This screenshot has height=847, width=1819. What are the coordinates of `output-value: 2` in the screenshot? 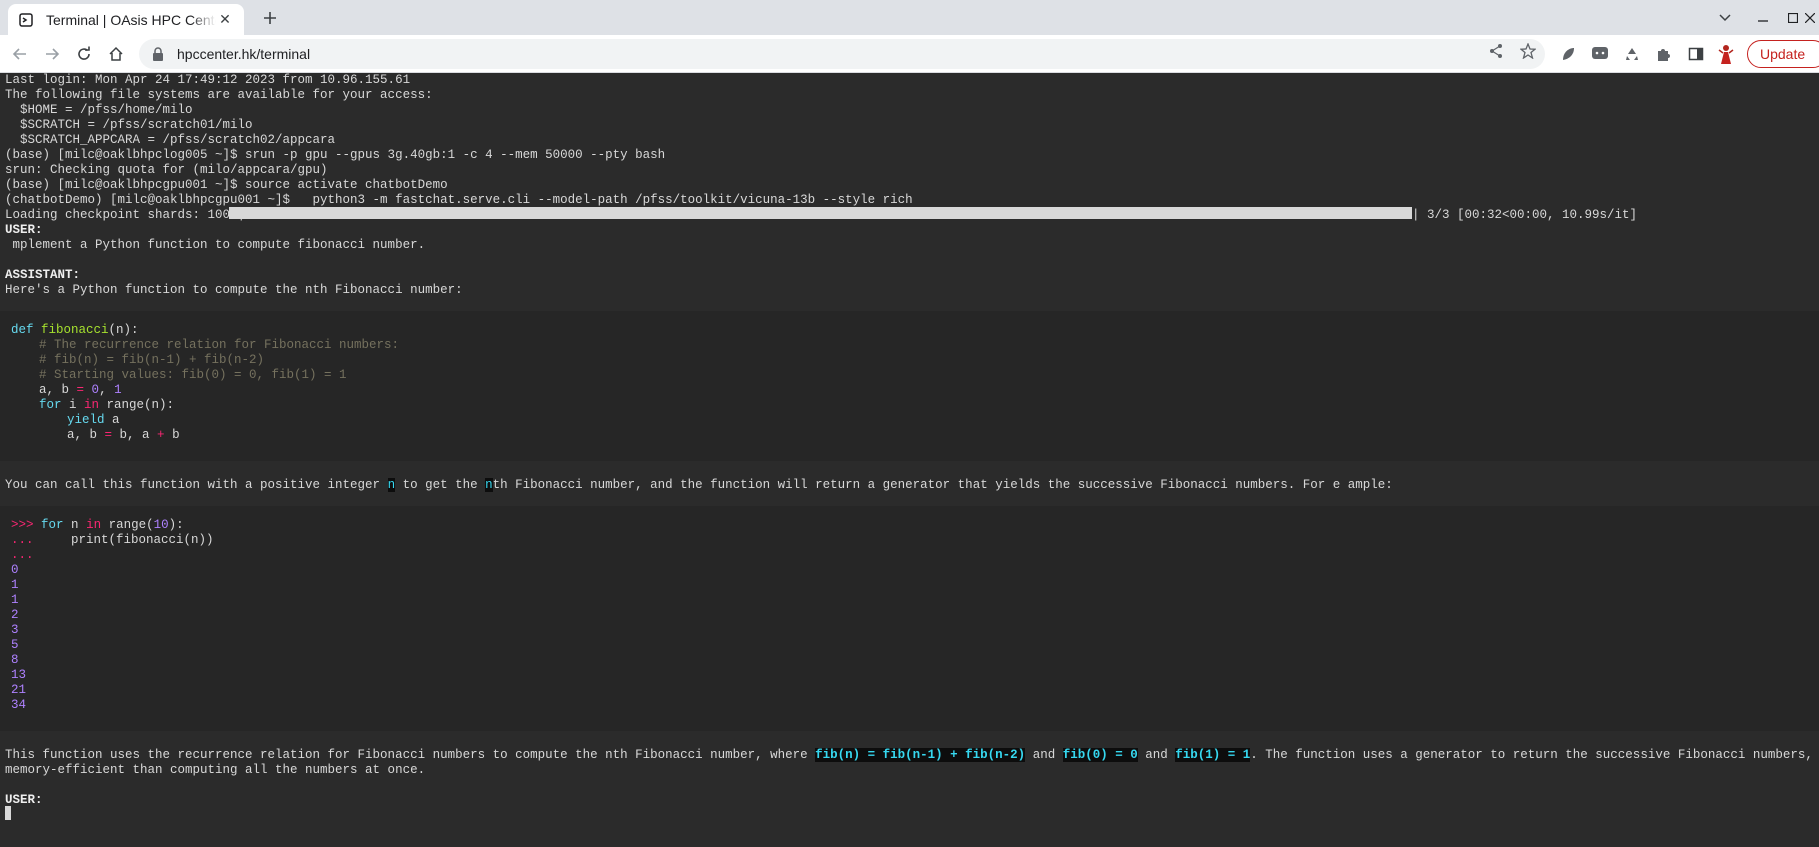 It's located at (15, 615).